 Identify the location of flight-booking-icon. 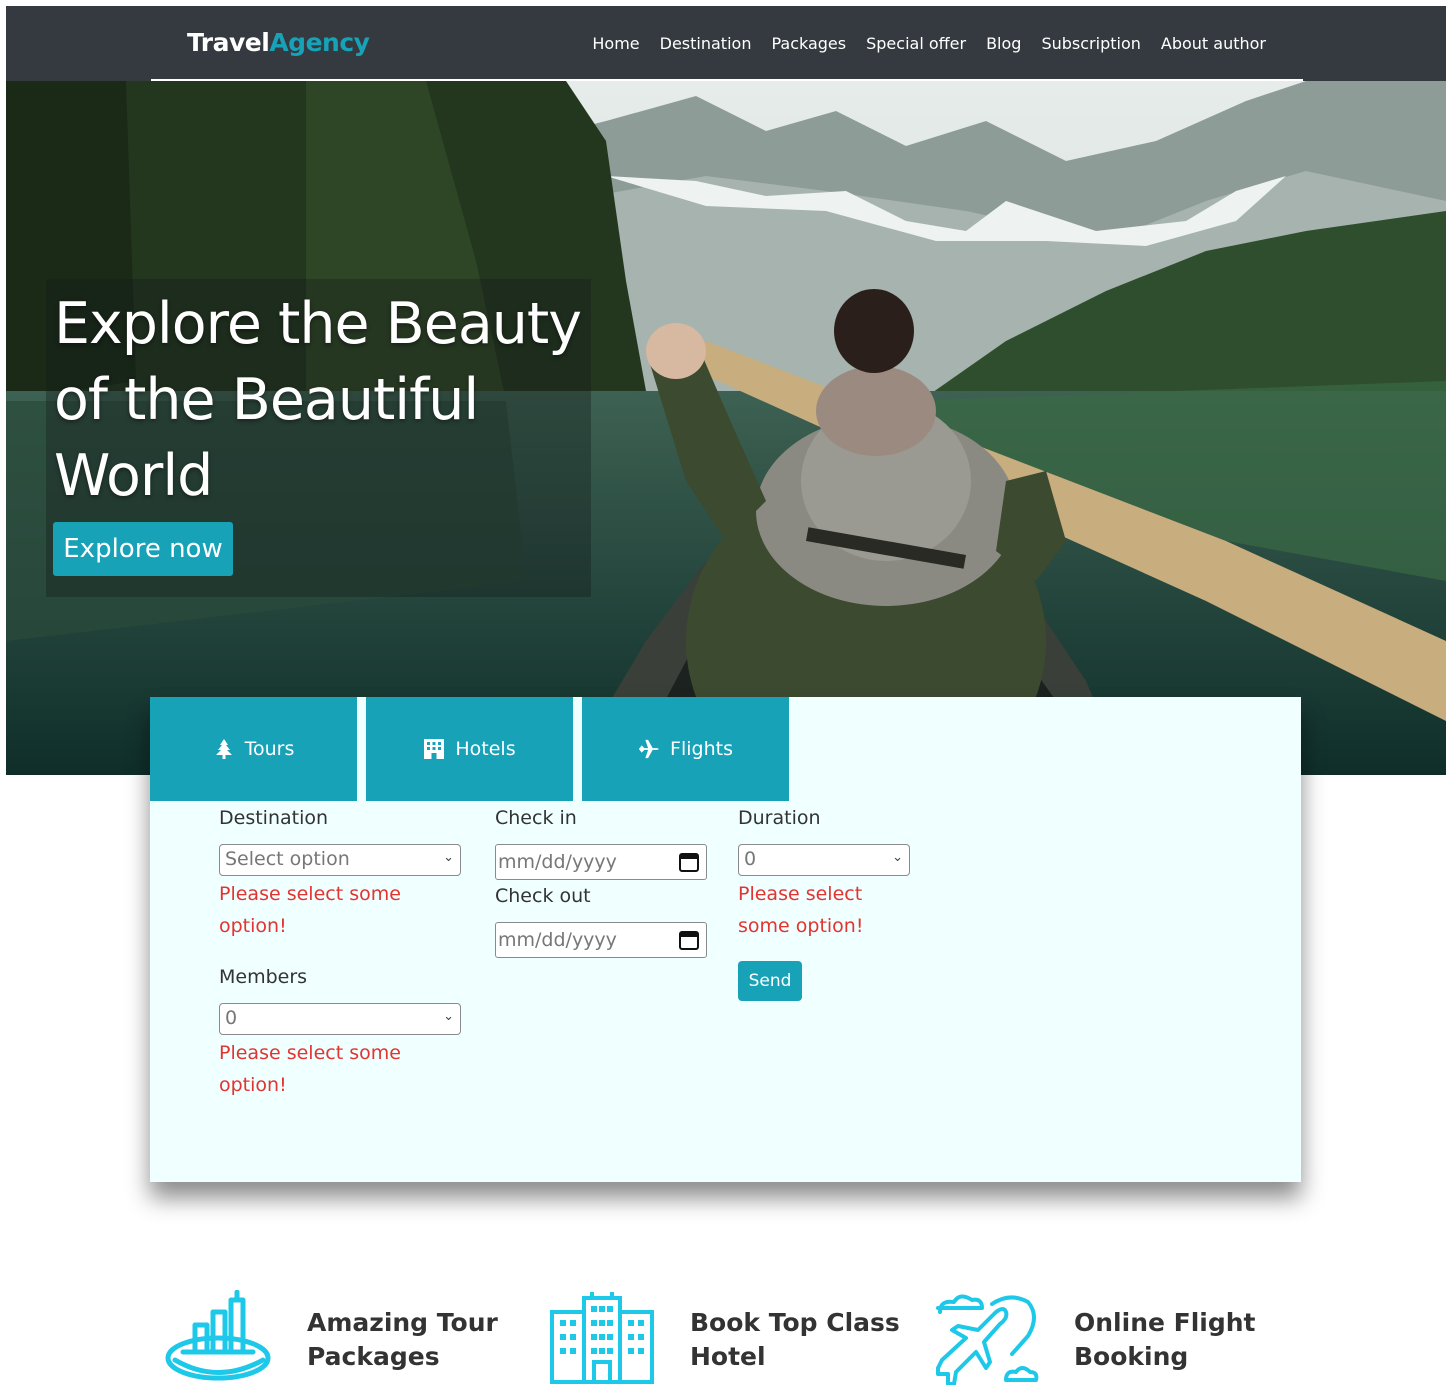
(987, 1339).